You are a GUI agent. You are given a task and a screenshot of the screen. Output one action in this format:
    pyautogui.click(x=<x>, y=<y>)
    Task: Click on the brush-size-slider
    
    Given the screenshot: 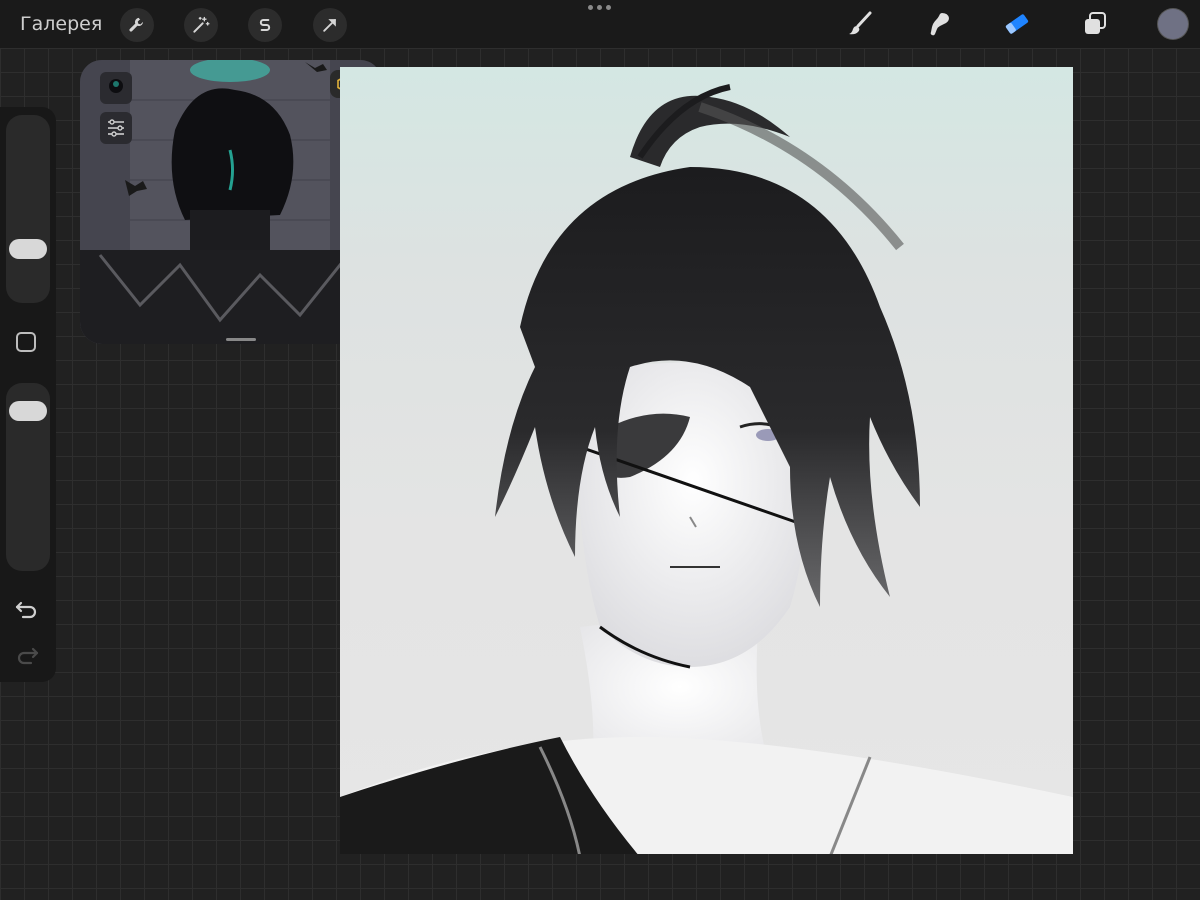 What is the action you would take?
    pyautogui.click(x=28, y=209)
    